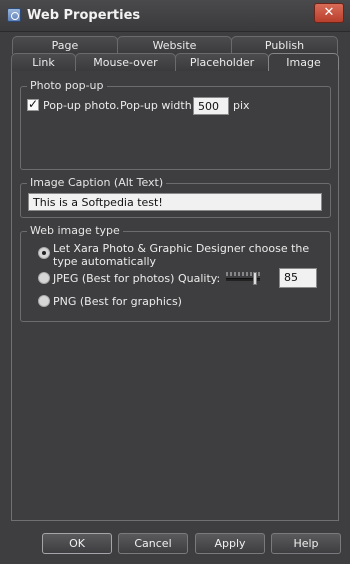  What do you see at coordinates (158, 105) in the screenshot?
I see `popup-width-label: Pop-up width:` at bounding box center [158, 105].